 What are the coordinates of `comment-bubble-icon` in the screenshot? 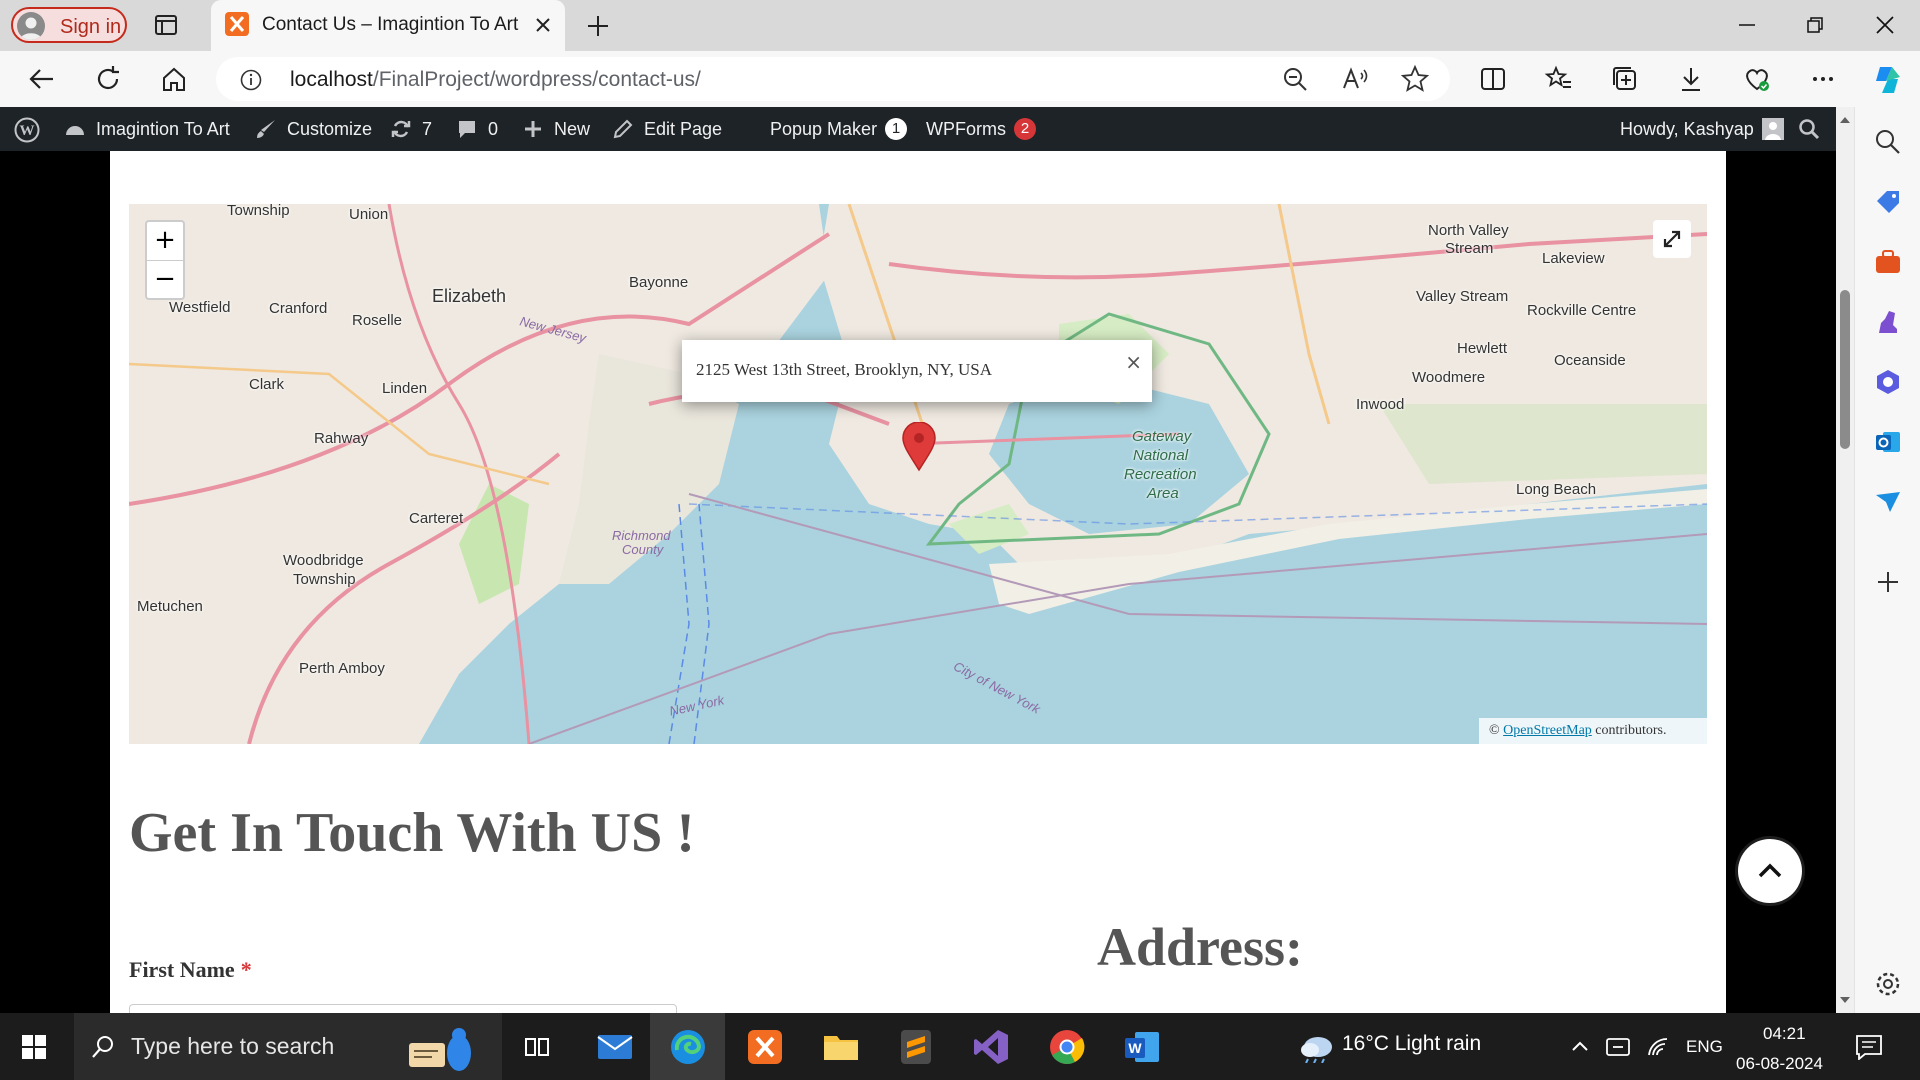 It's located at (467, 129).